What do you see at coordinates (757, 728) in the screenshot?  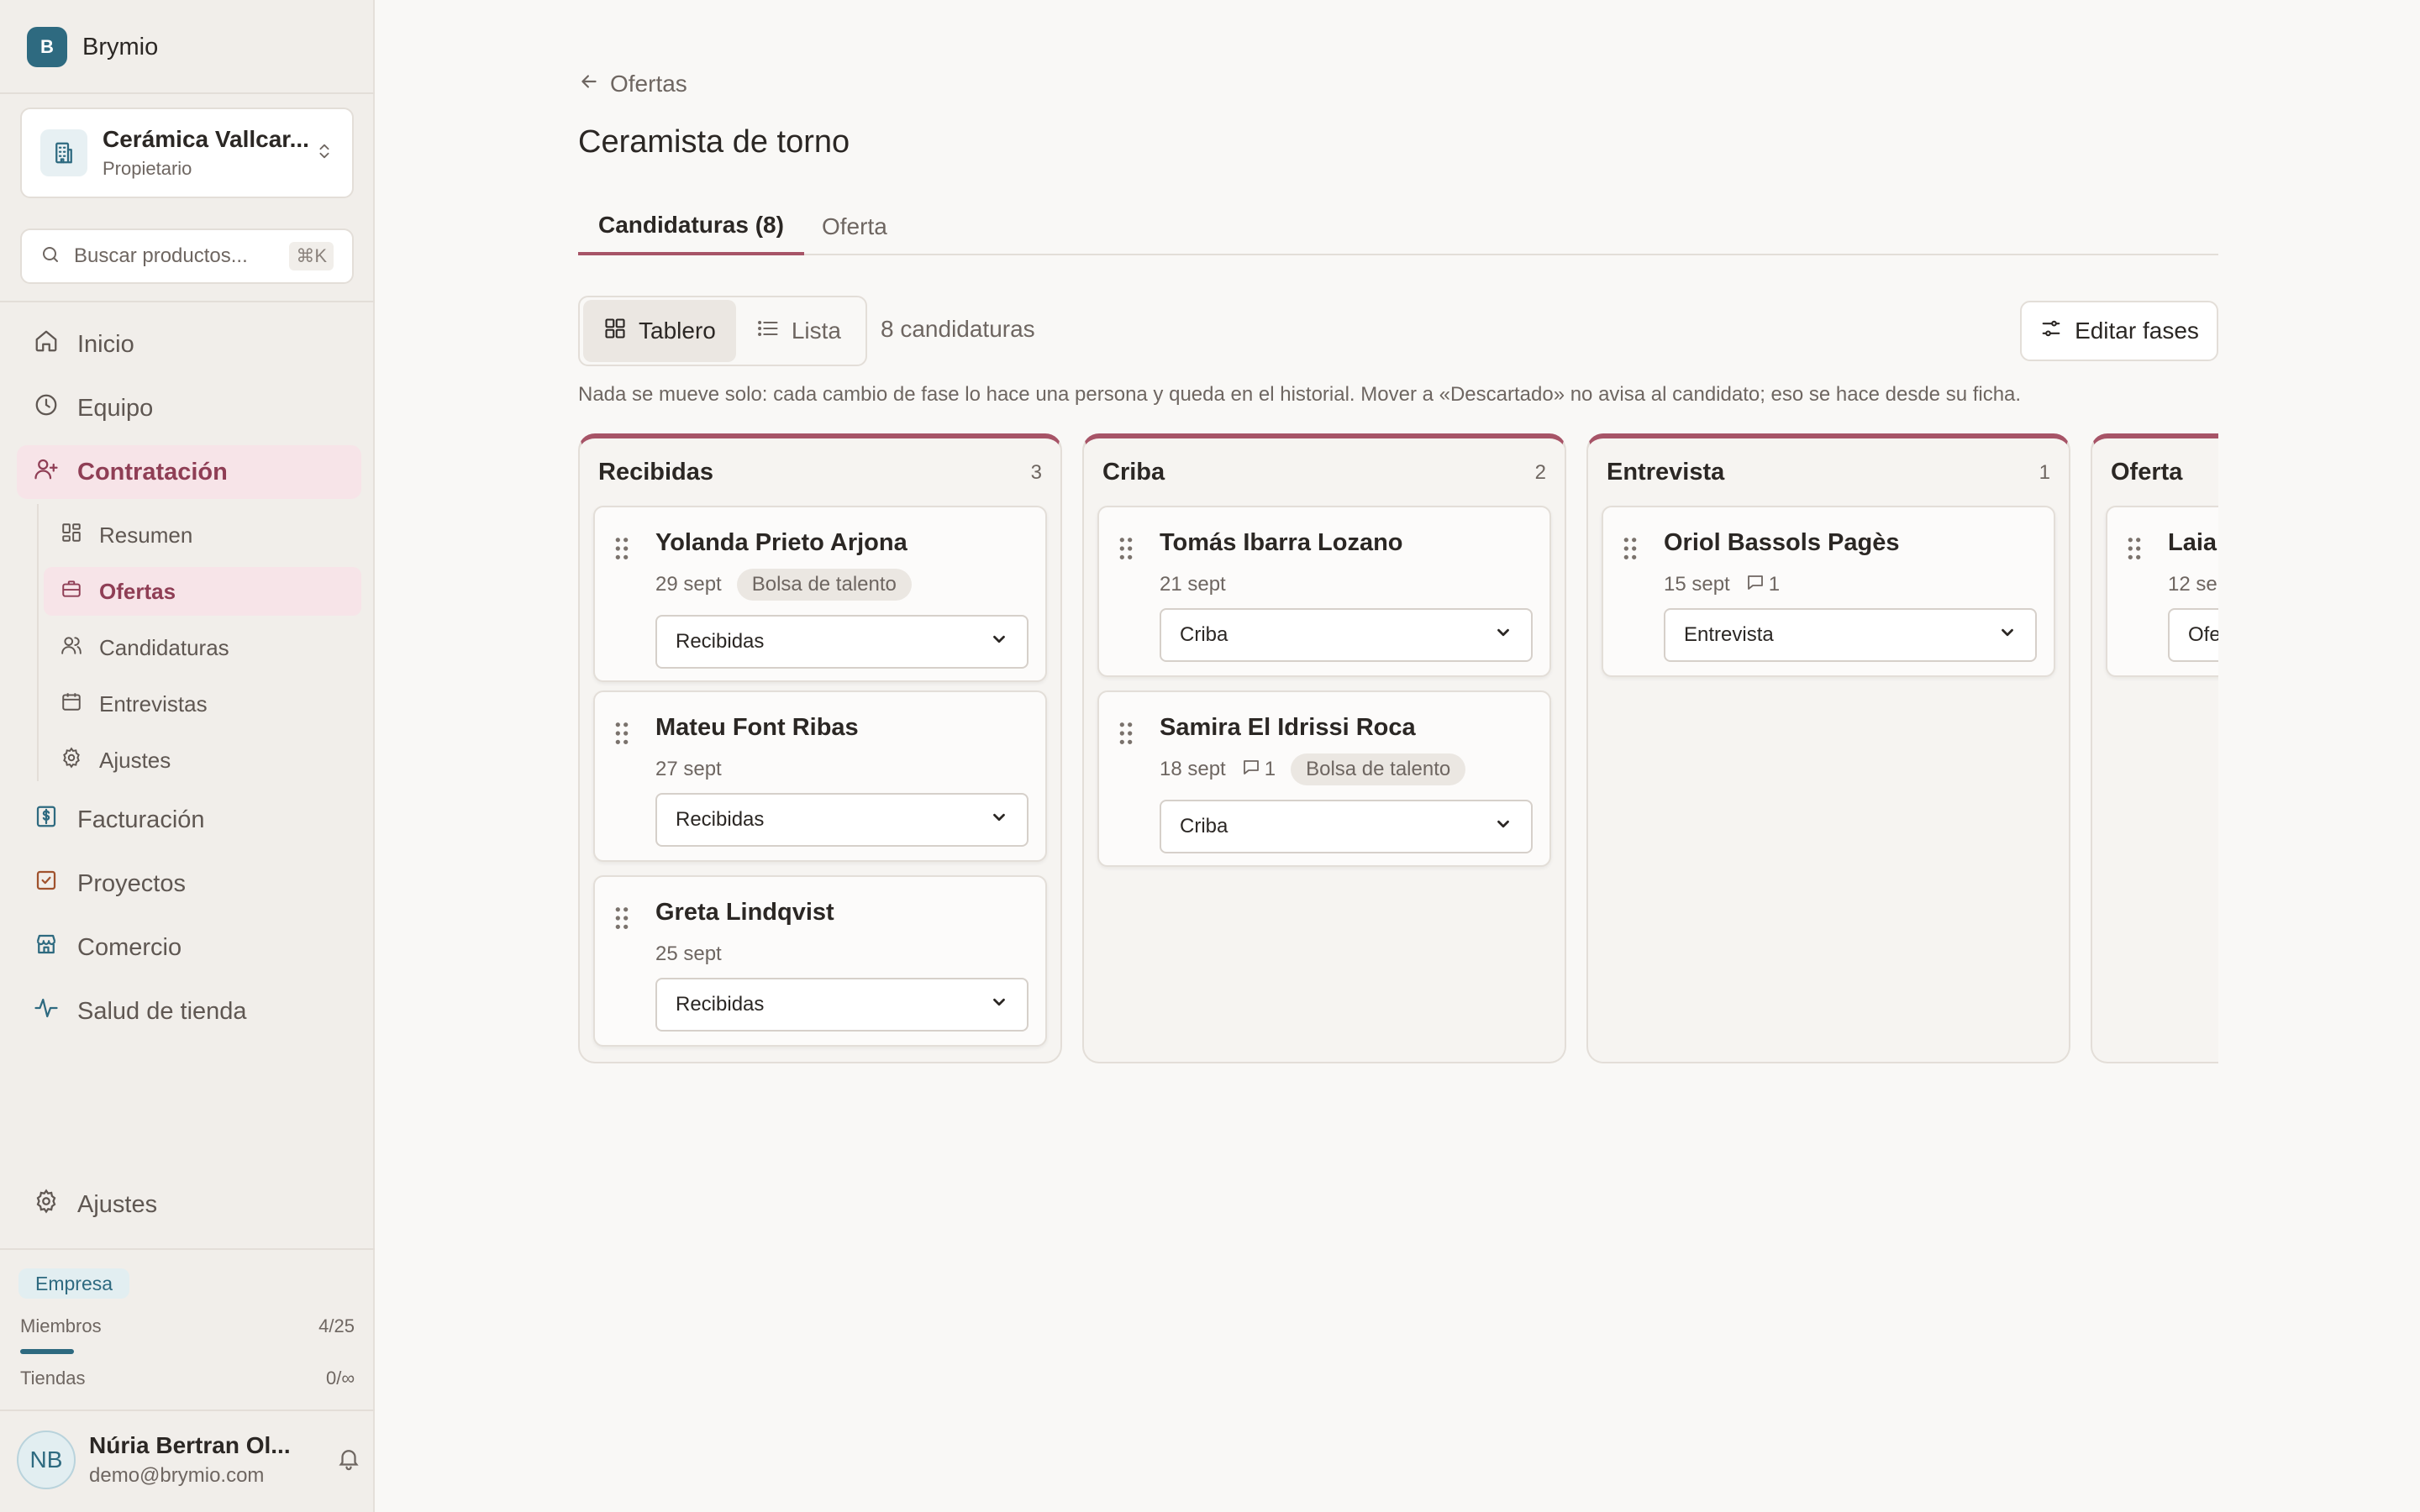 I see `candidate-name: Mateu Font Ribas` at bounding box center [757, 728].